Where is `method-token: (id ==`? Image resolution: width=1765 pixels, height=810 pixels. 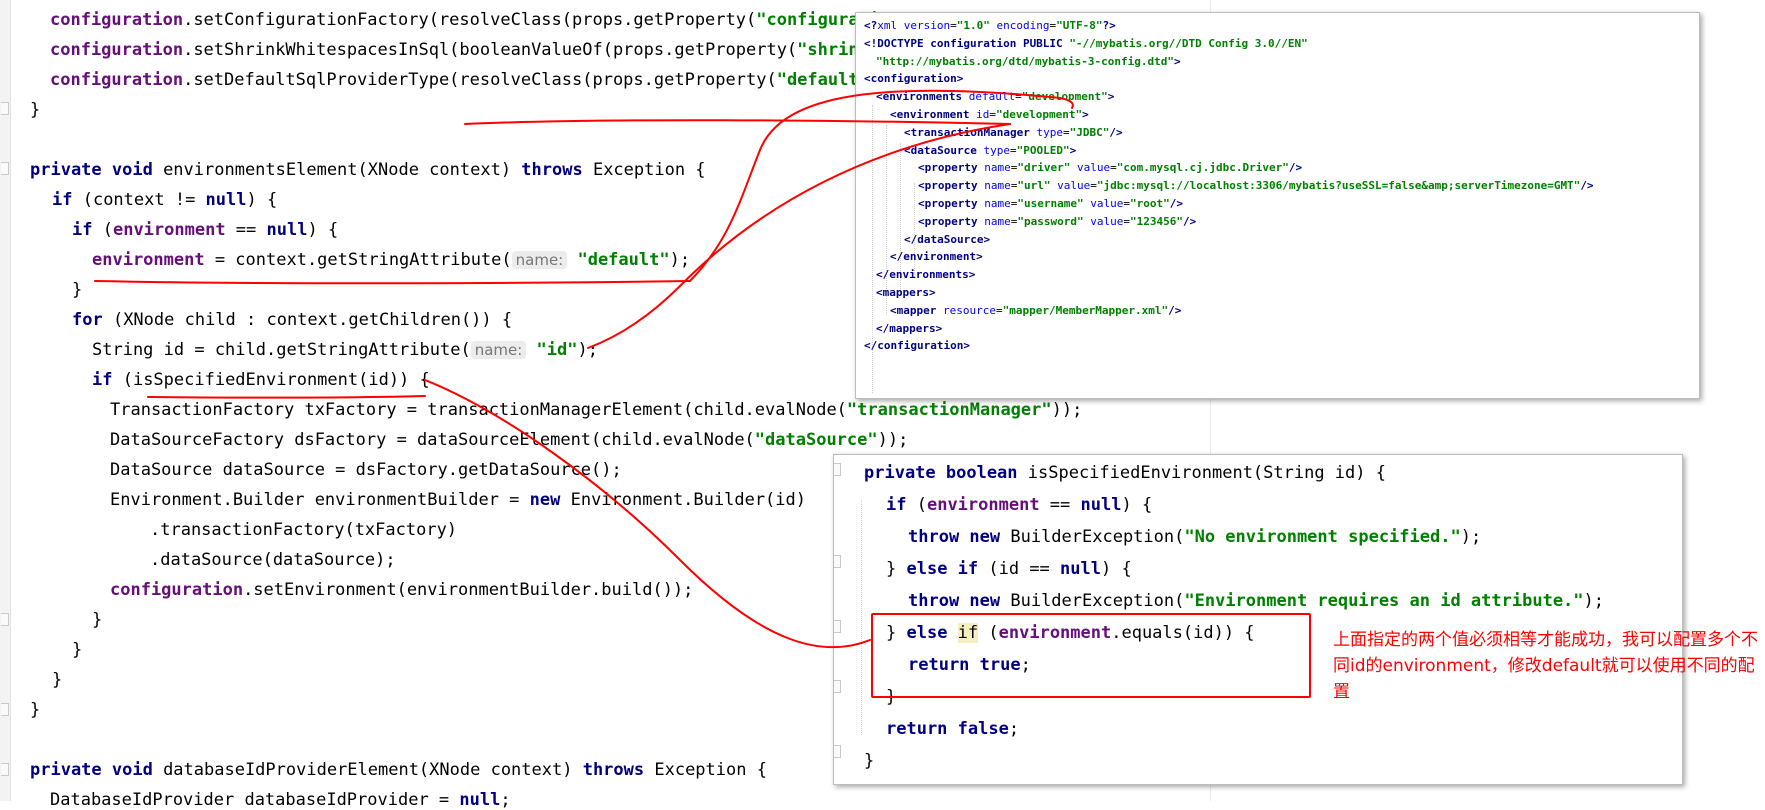
method-token: (id == is located at coordinates (1024, 569).